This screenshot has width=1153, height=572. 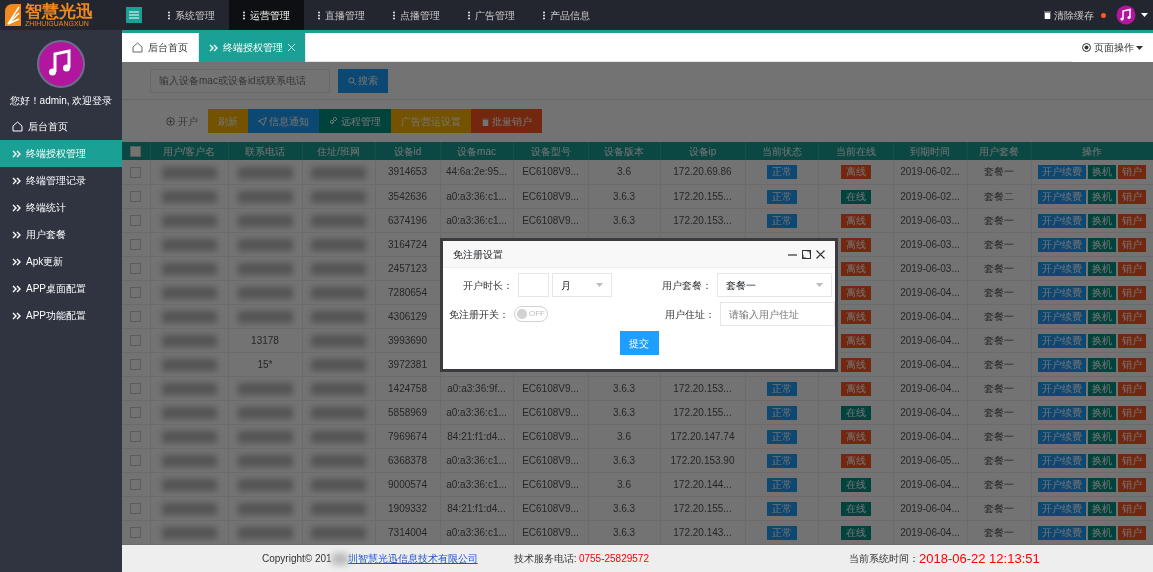 What do you see at coordinates (355, 121) in the screenshot?
I see `toolbar-button: 远程管理` at bounding box center [355, 121].